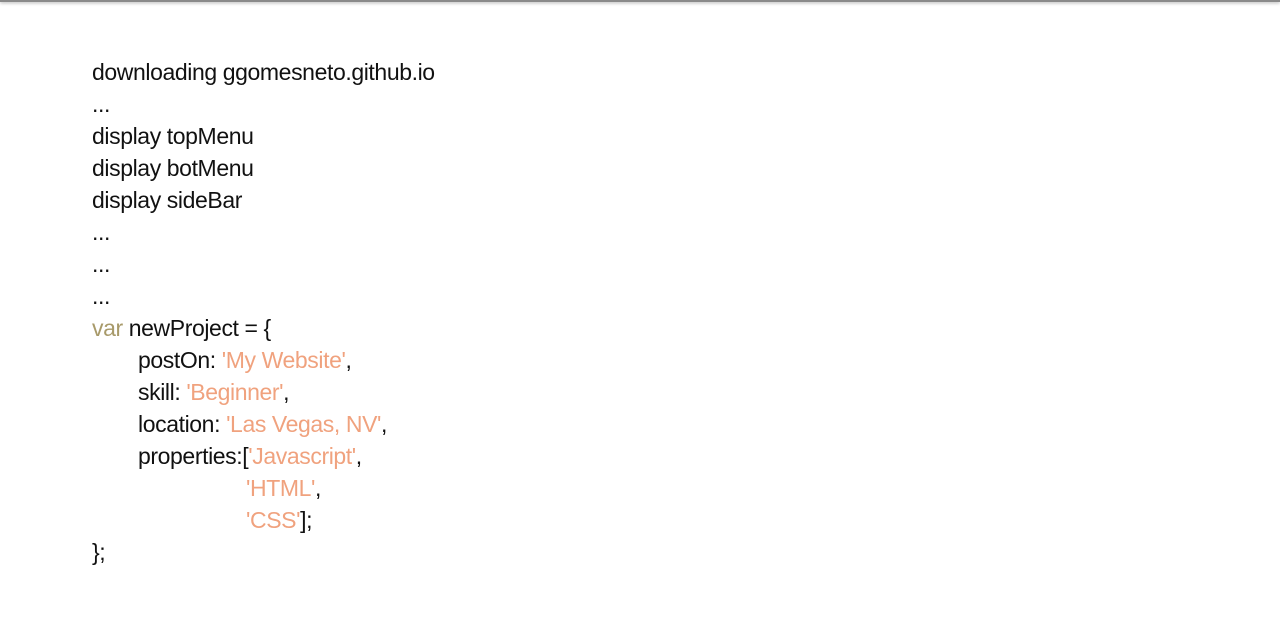 The image size is (1280, 640). I want to click on code-key: properties:[, so click(193, 456).